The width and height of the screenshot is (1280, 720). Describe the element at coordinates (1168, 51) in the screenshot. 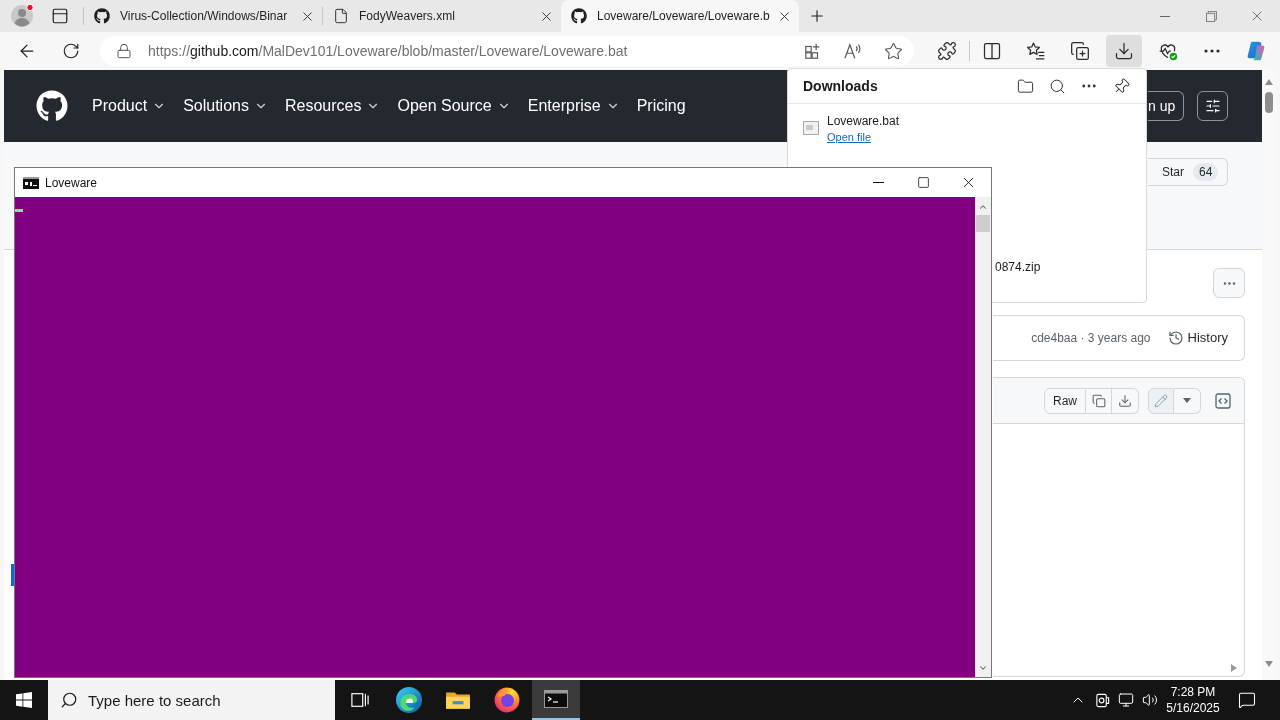

I see `heart-pulse-icon` at that location.